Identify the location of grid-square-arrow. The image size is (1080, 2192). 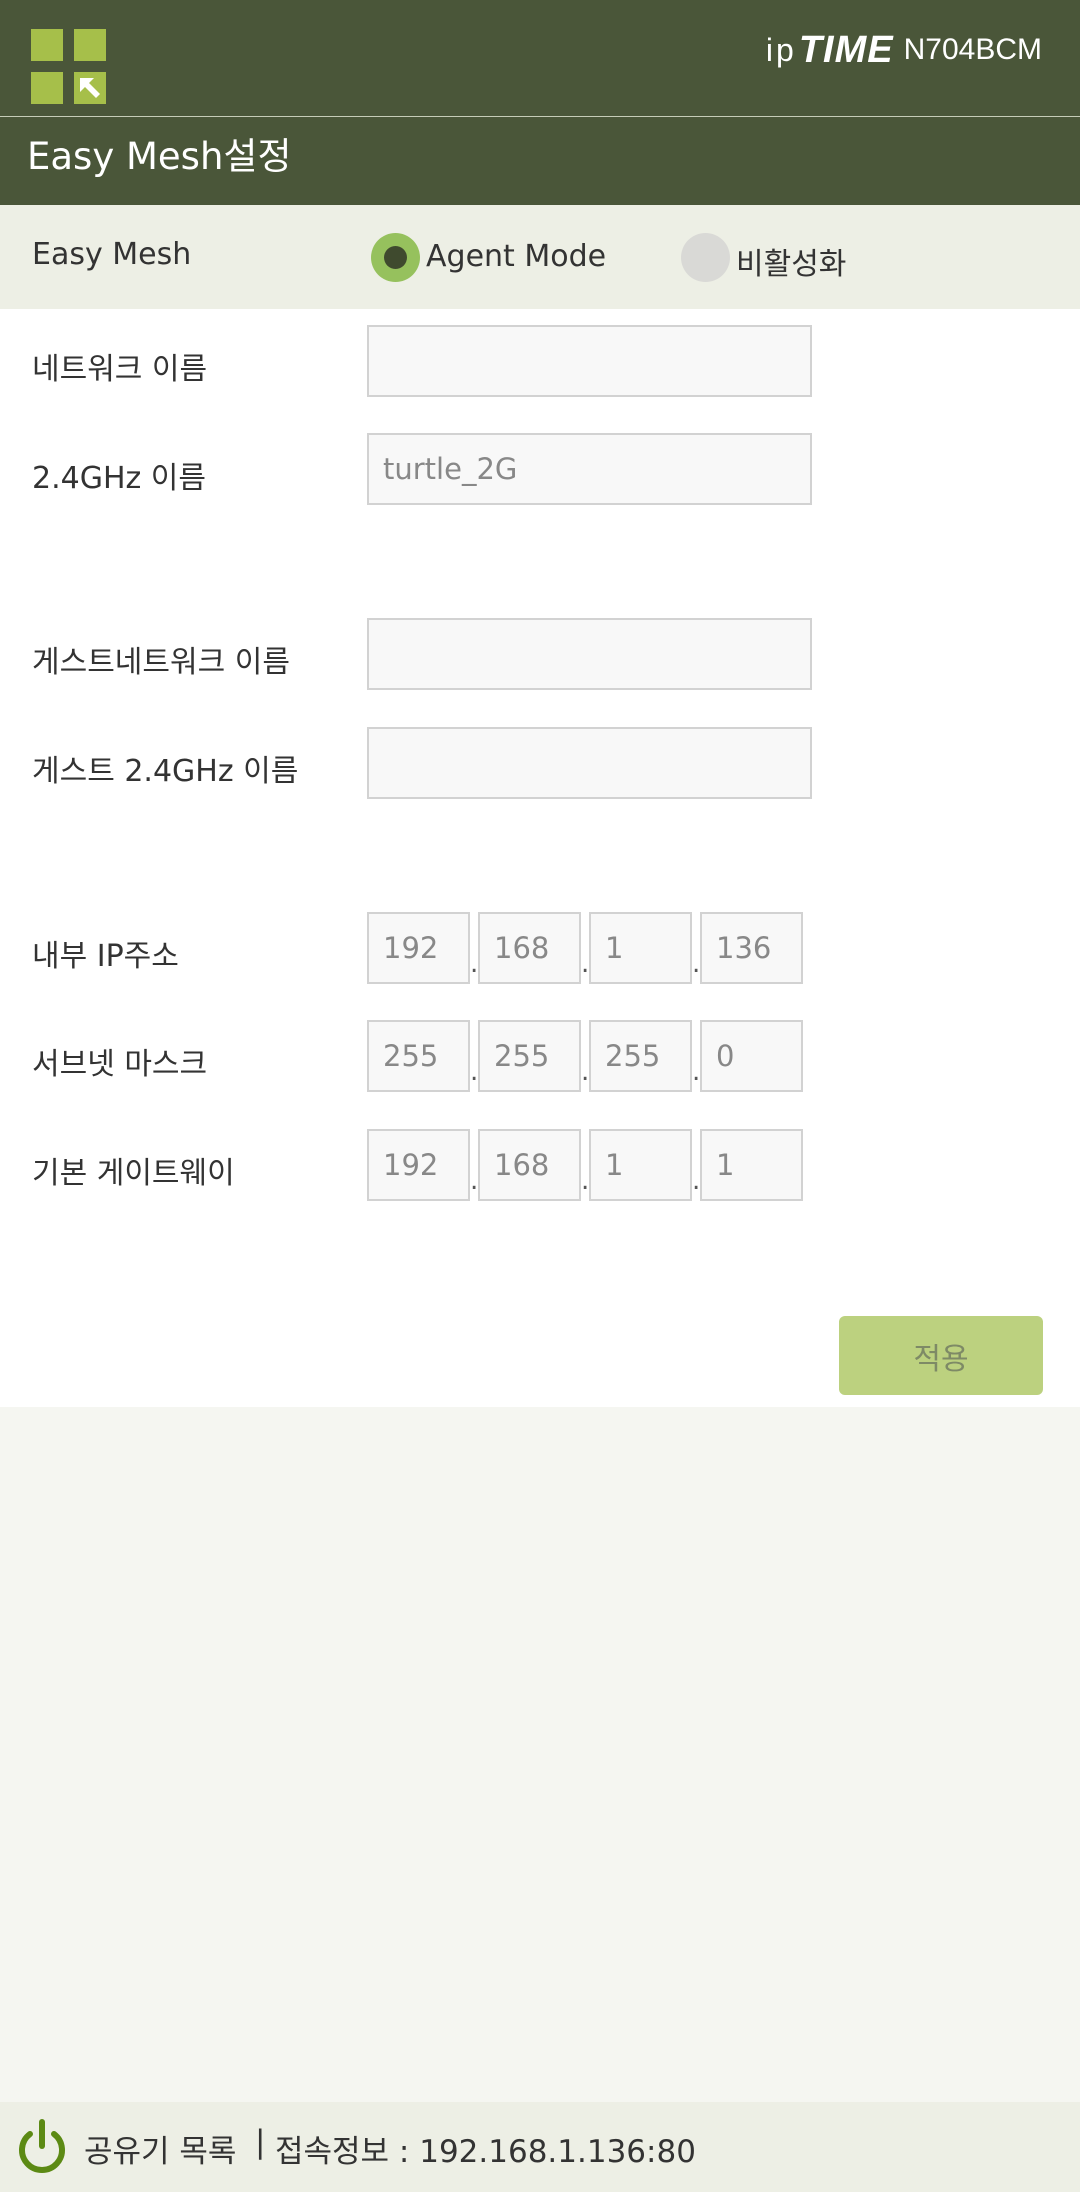
(90, 88).